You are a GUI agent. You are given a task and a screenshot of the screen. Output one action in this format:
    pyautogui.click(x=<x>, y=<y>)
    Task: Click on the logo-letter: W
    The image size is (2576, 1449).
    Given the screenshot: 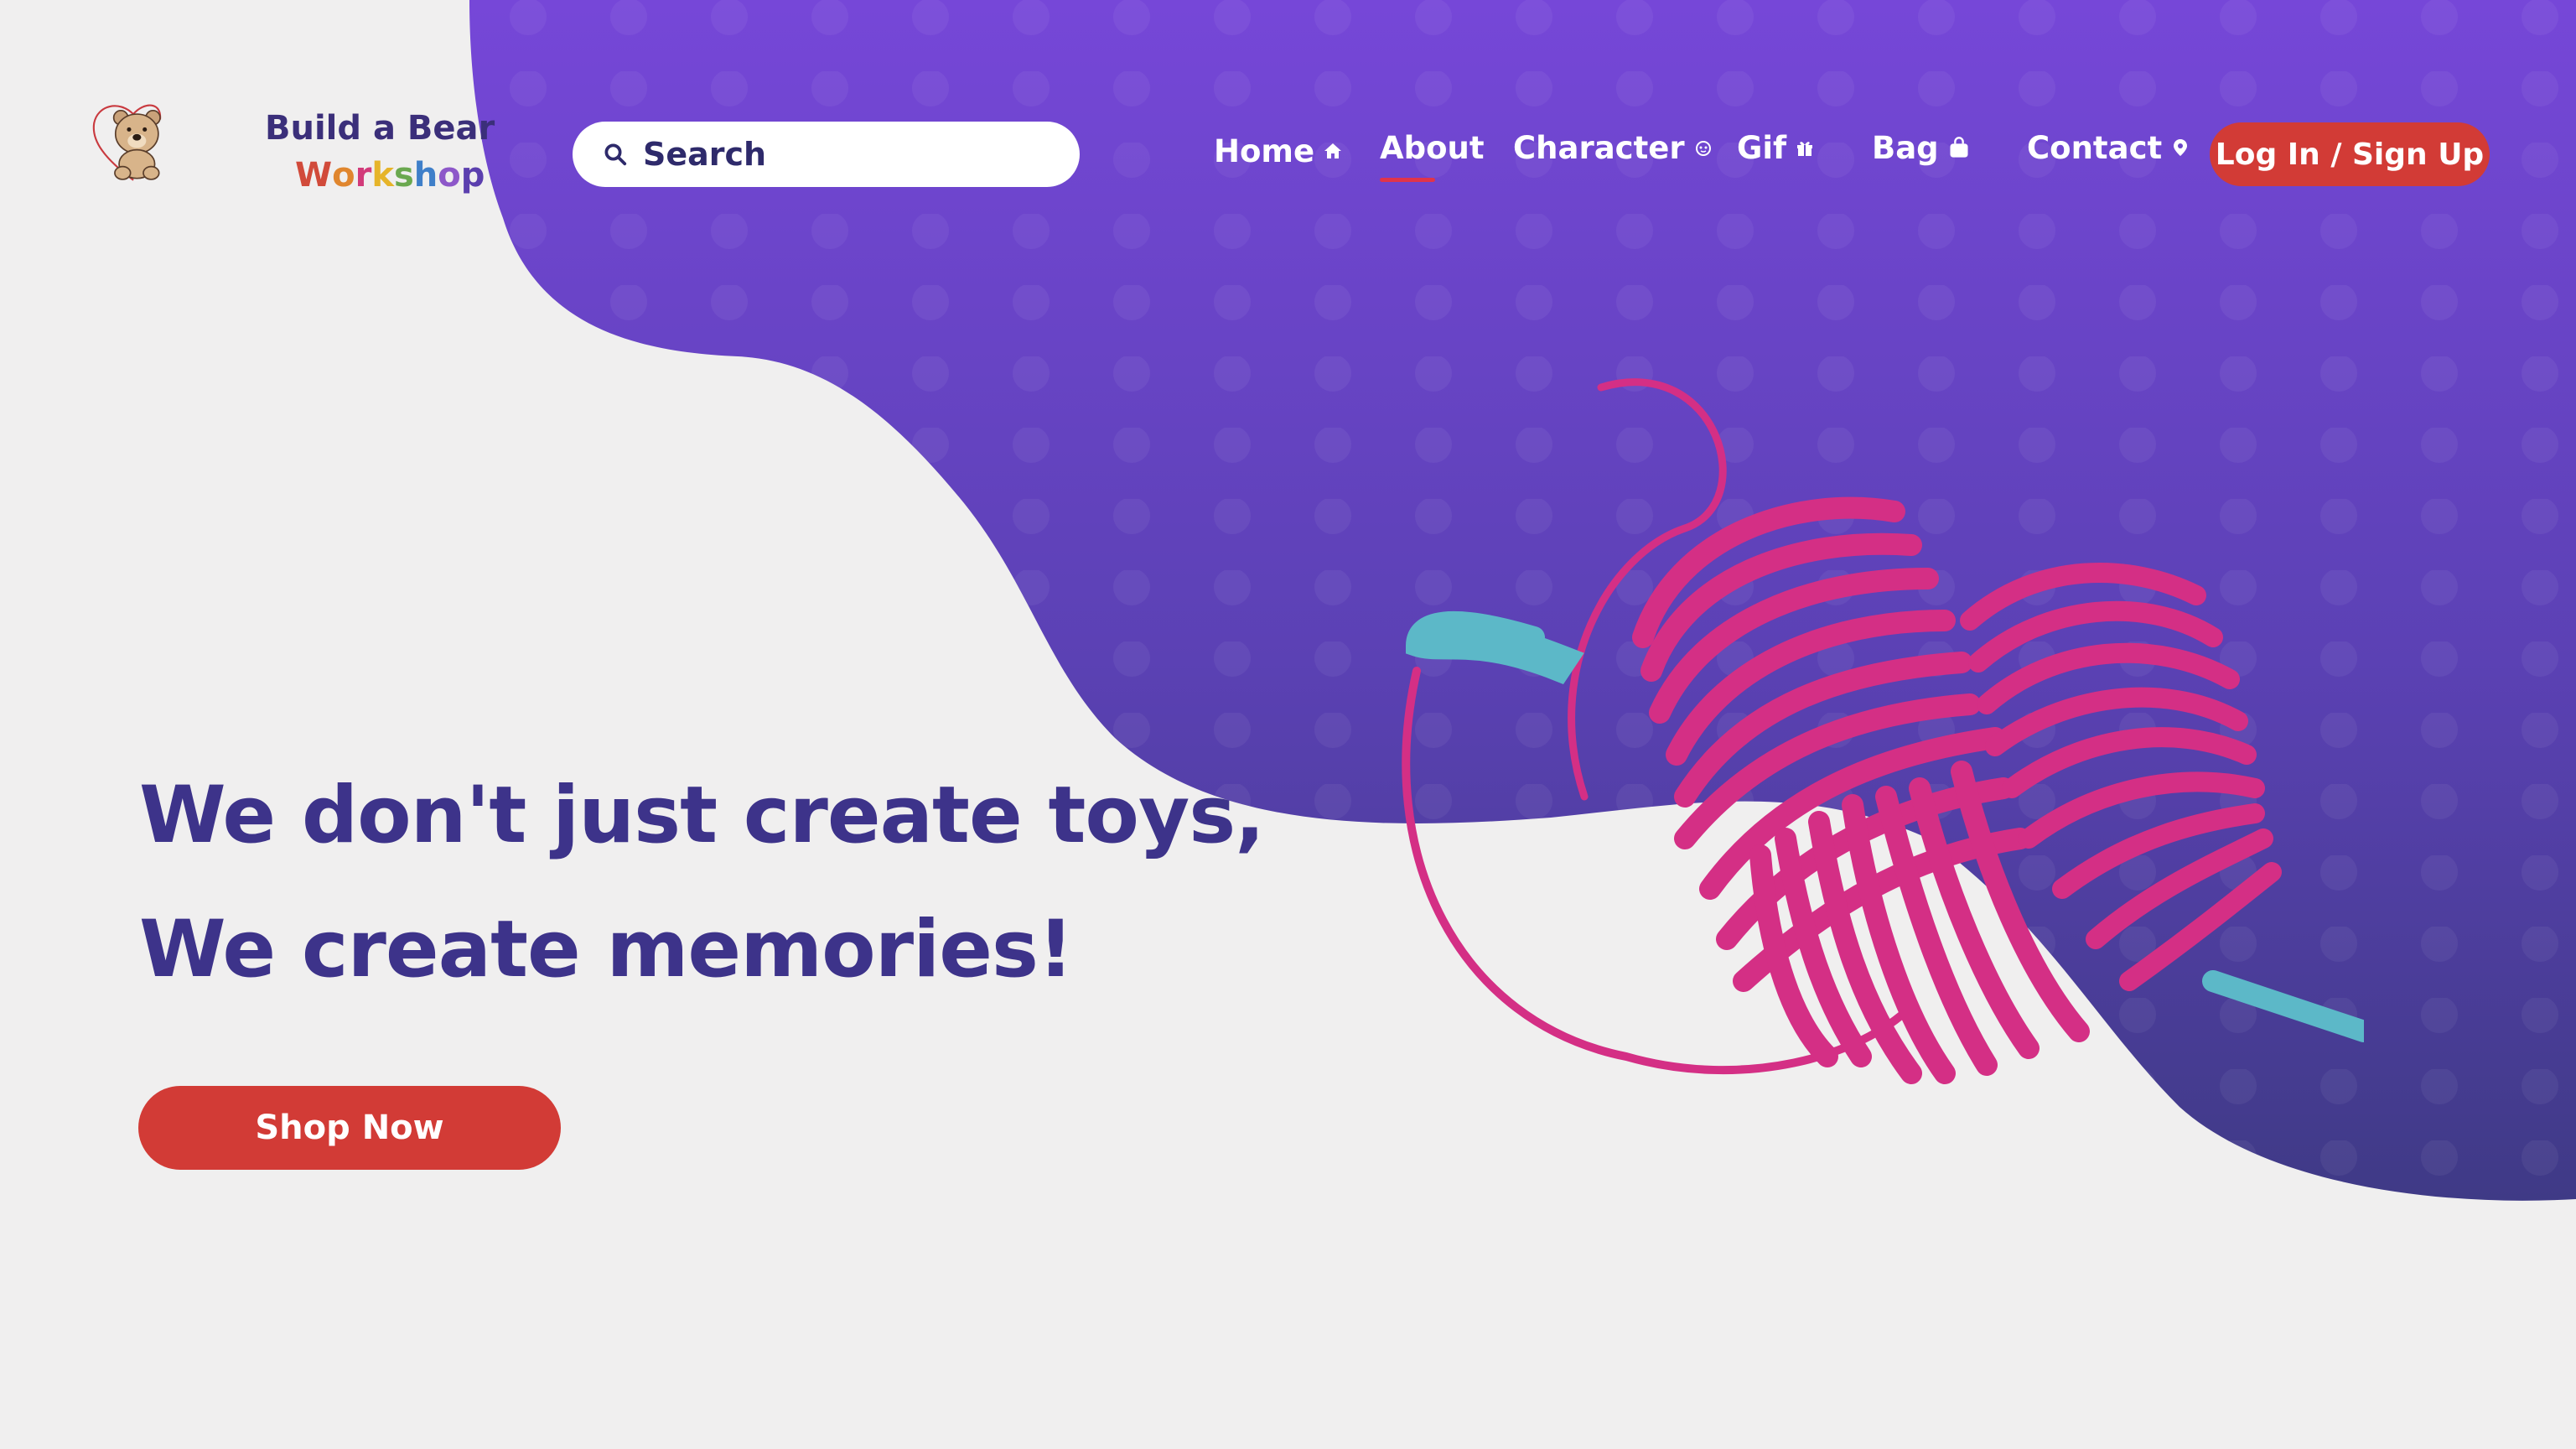 What is the action you would take?
    pyautogui.click(x=314, y=175)
    